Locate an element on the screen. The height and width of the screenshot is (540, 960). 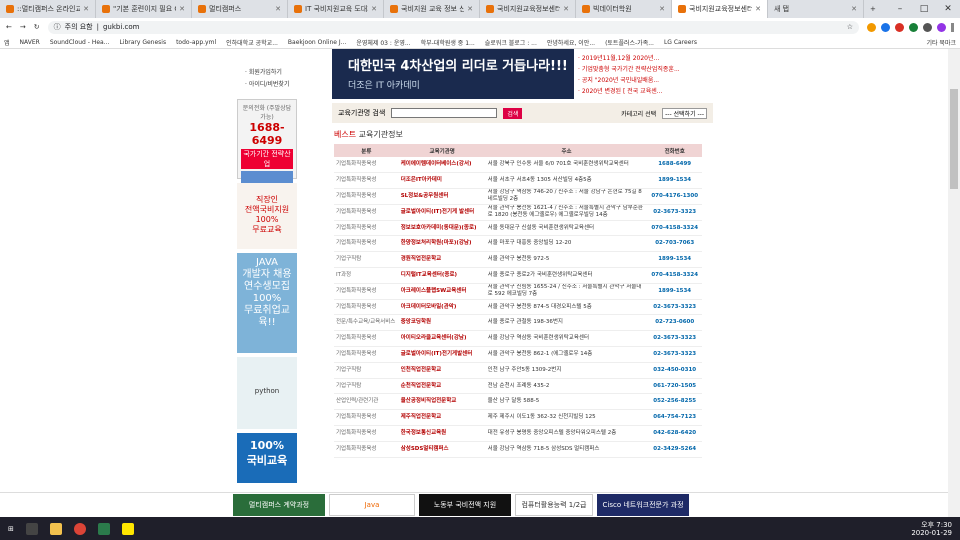
bookmark-item: LG Careers is located at coordinates (680, 42).